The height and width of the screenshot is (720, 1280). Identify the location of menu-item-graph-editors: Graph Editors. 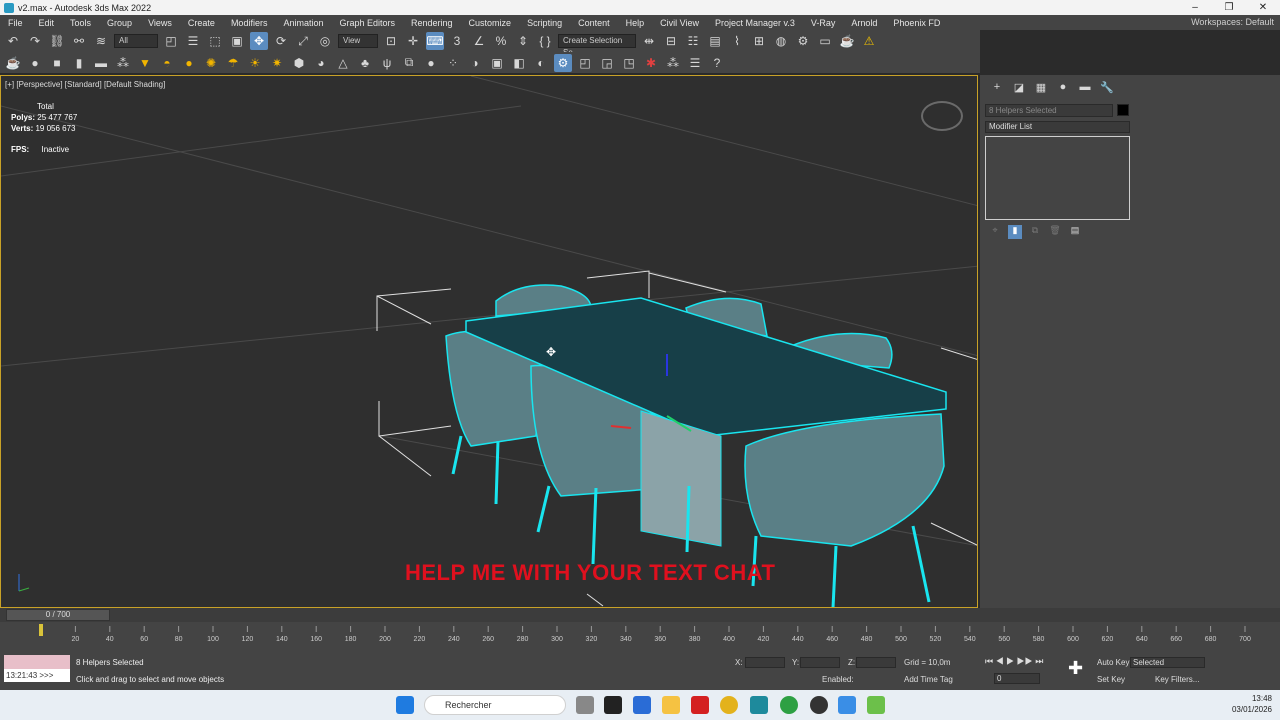
(367, 23).